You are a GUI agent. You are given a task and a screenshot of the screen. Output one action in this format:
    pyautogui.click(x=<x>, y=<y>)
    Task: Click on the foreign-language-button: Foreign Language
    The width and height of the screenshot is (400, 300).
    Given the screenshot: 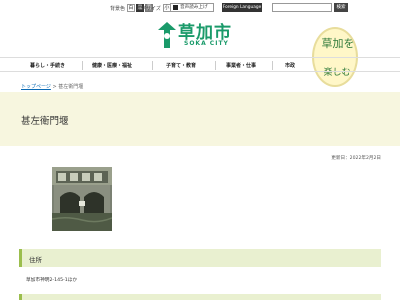 What is the action you would take?
    pyautogui.click(x=242, y=7)
    